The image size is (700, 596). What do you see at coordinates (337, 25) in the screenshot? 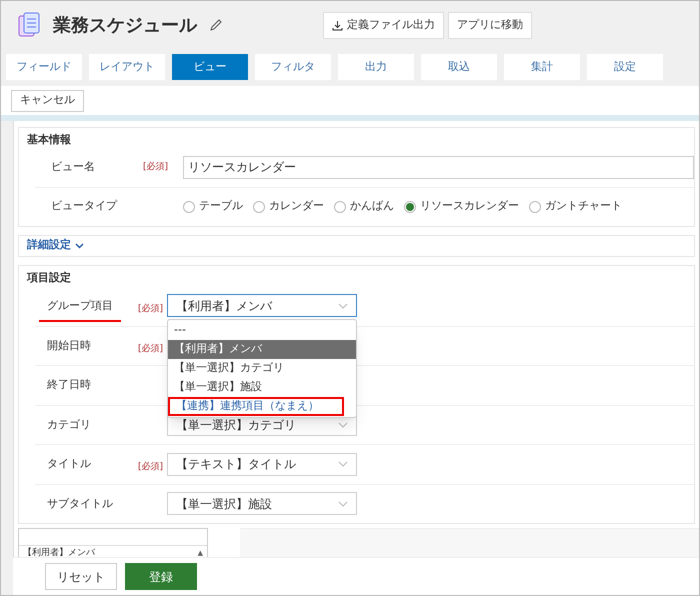
I see `download-icon` at bounding box center [337, 25].